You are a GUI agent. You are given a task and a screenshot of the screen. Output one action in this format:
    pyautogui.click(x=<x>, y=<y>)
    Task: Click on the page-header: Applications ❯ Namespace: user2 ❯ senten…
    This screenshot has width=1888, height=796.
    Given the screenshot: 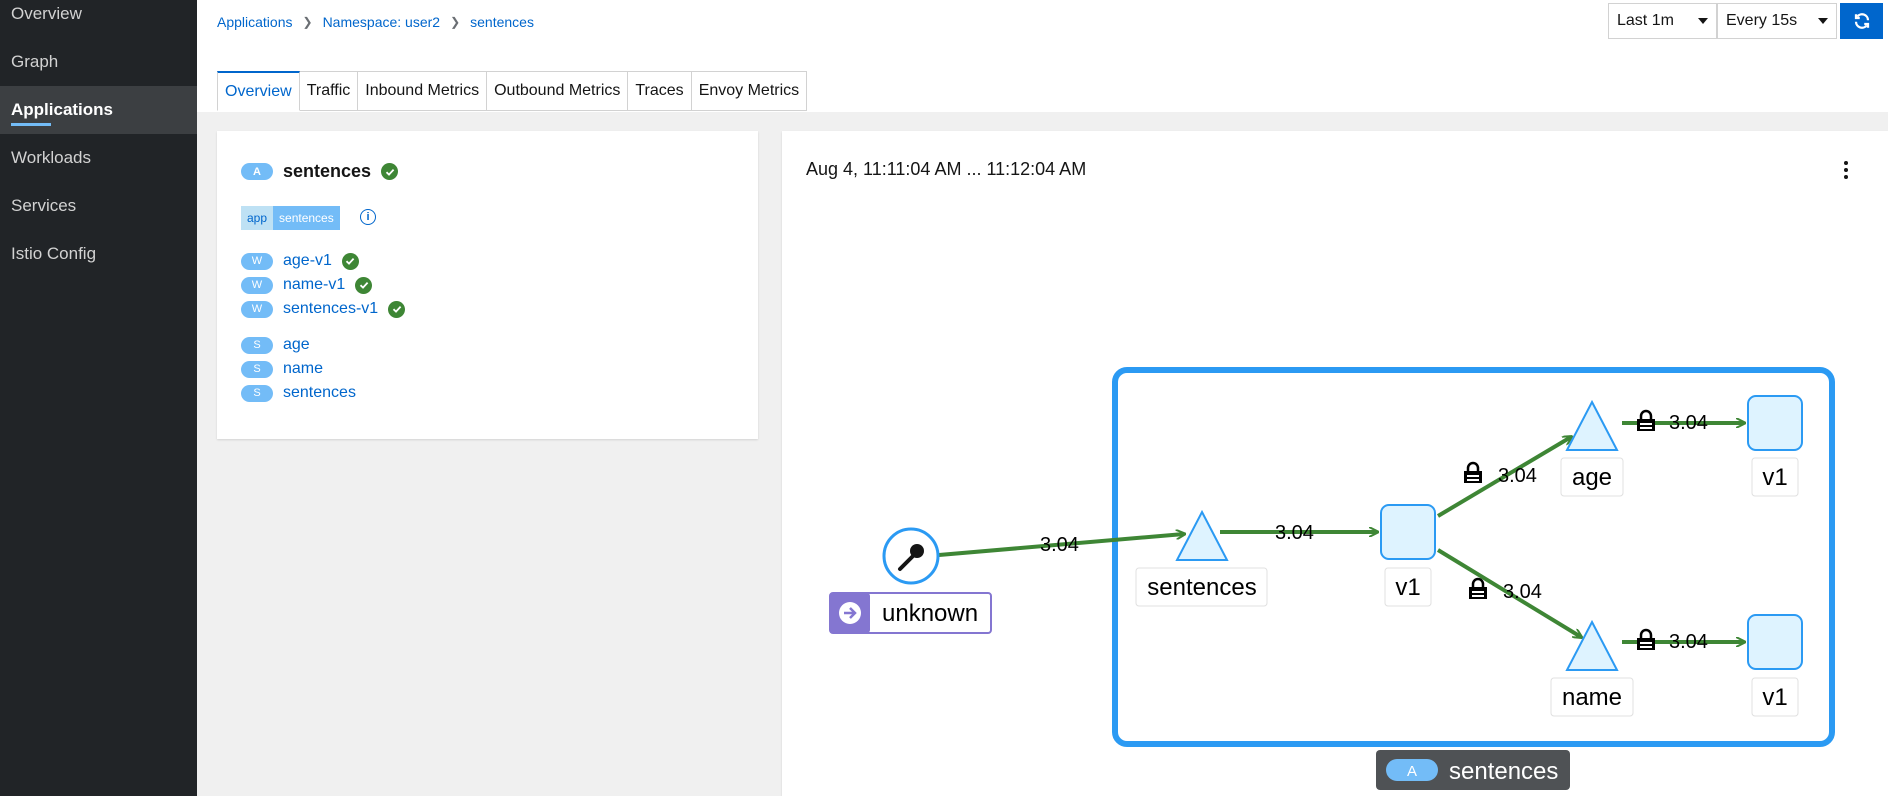 What is the action you would take?
    pyautogui.click(x=1042, y=56)
    